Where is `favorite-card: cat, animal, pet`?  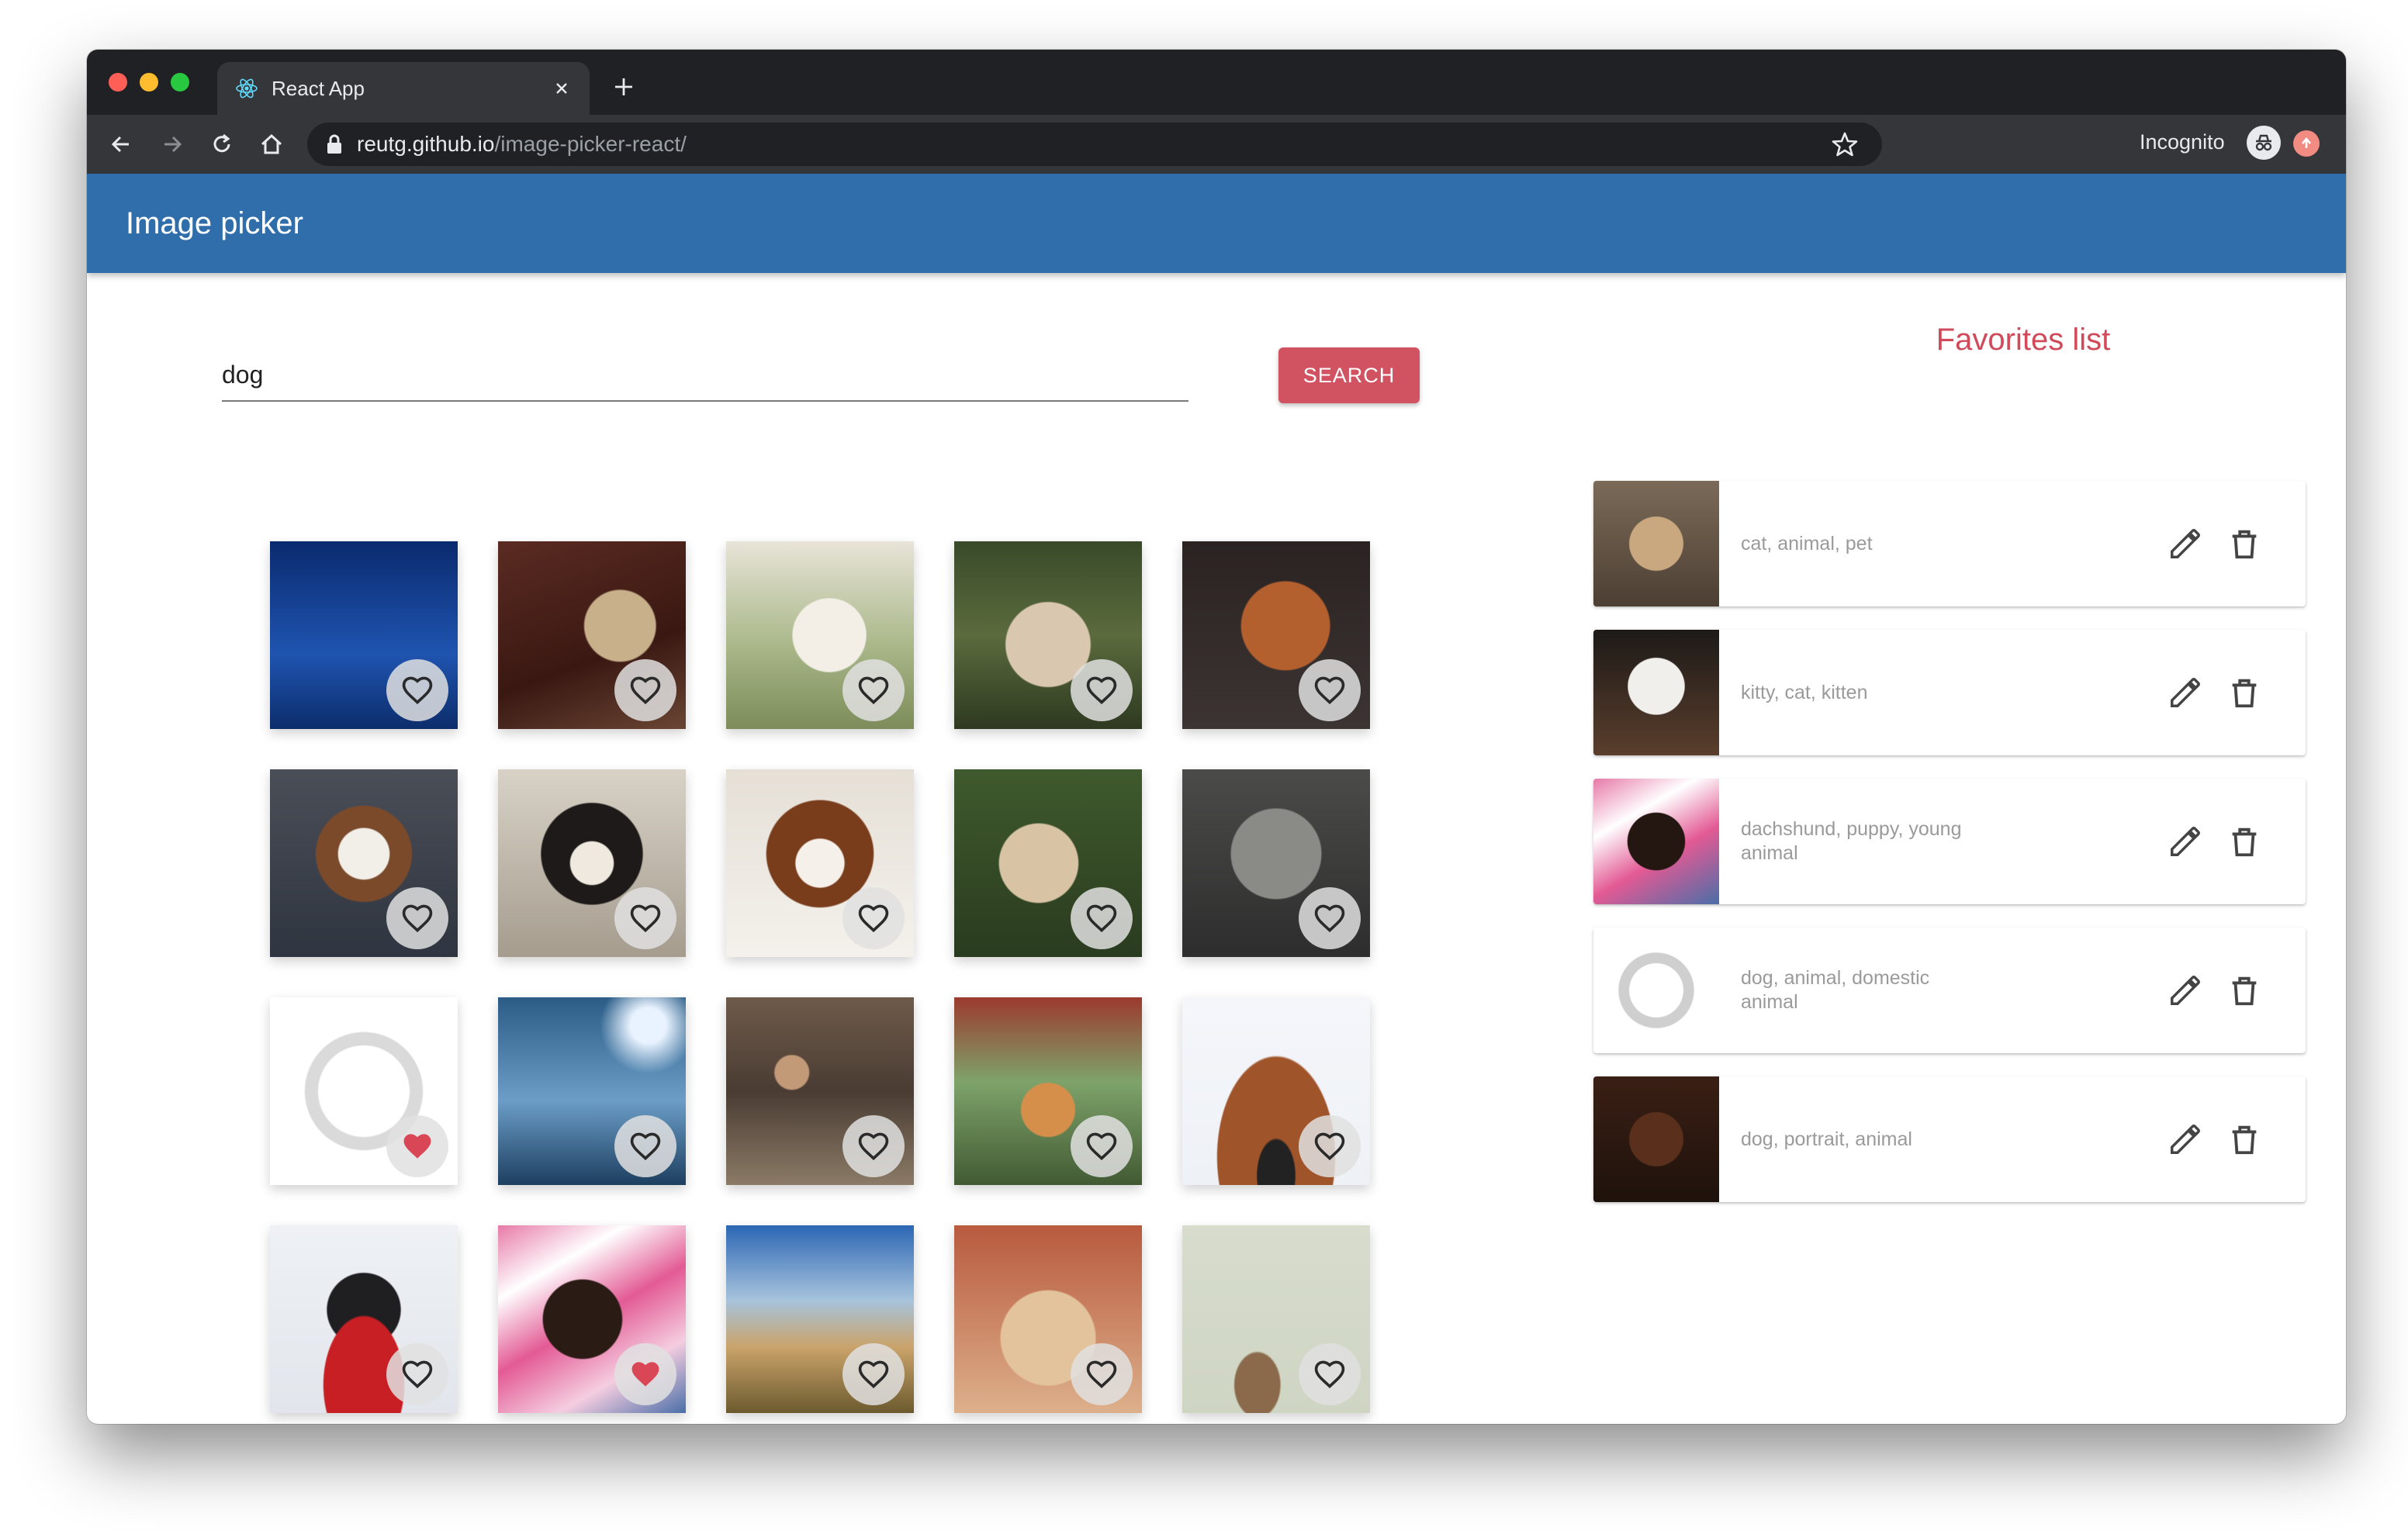 favorite-card: cat, animal, pet is located at coordinates (1950, 543).